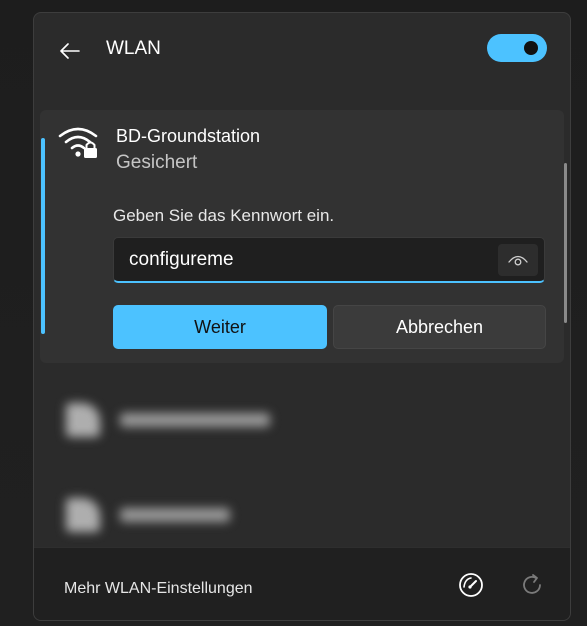 The image size is (587, 626). Describe the element at coordinates (439, 327) in the screenshot. I see `cancel-button: Abbrechen` at that location.